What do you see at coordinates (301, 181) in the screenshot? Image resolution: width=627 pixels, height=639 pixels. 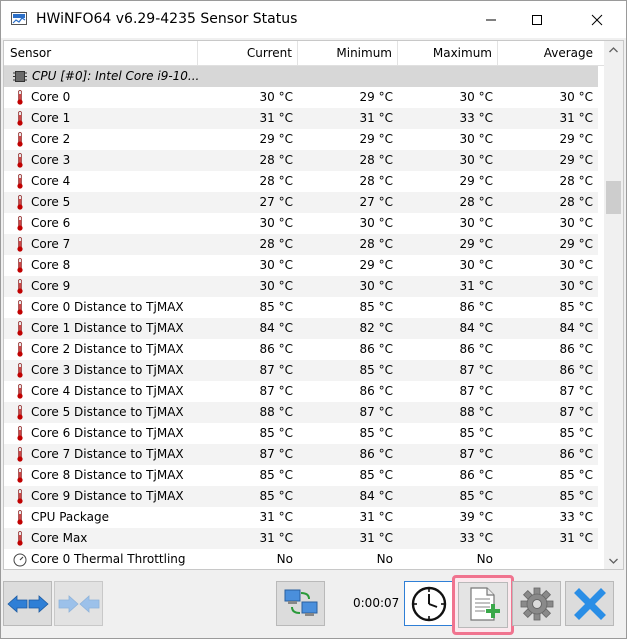 I see `sensor-row: Core 4 28 °C 28 °C 29 °C 28 °C` at bounding box center [301, 181].